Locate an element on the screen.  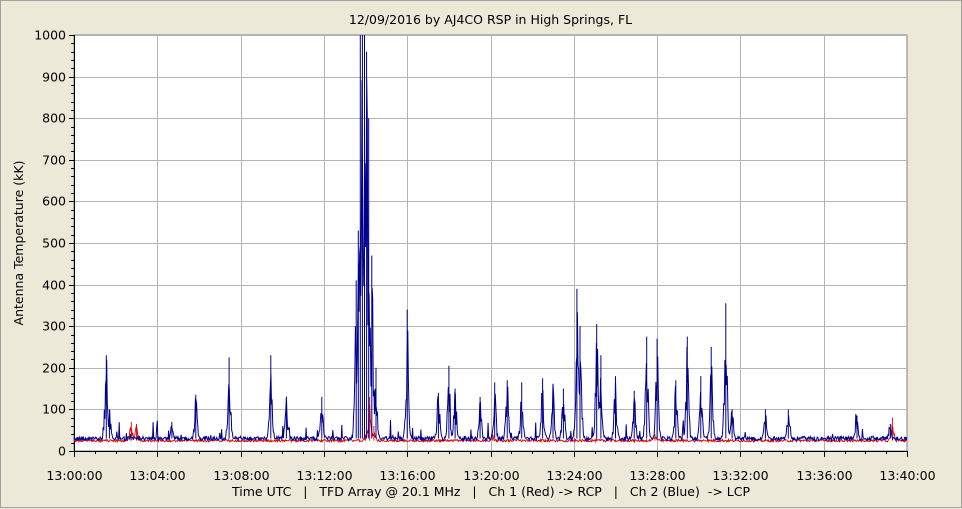
y-tick-label: 800 is located at coordinates (54, 118).